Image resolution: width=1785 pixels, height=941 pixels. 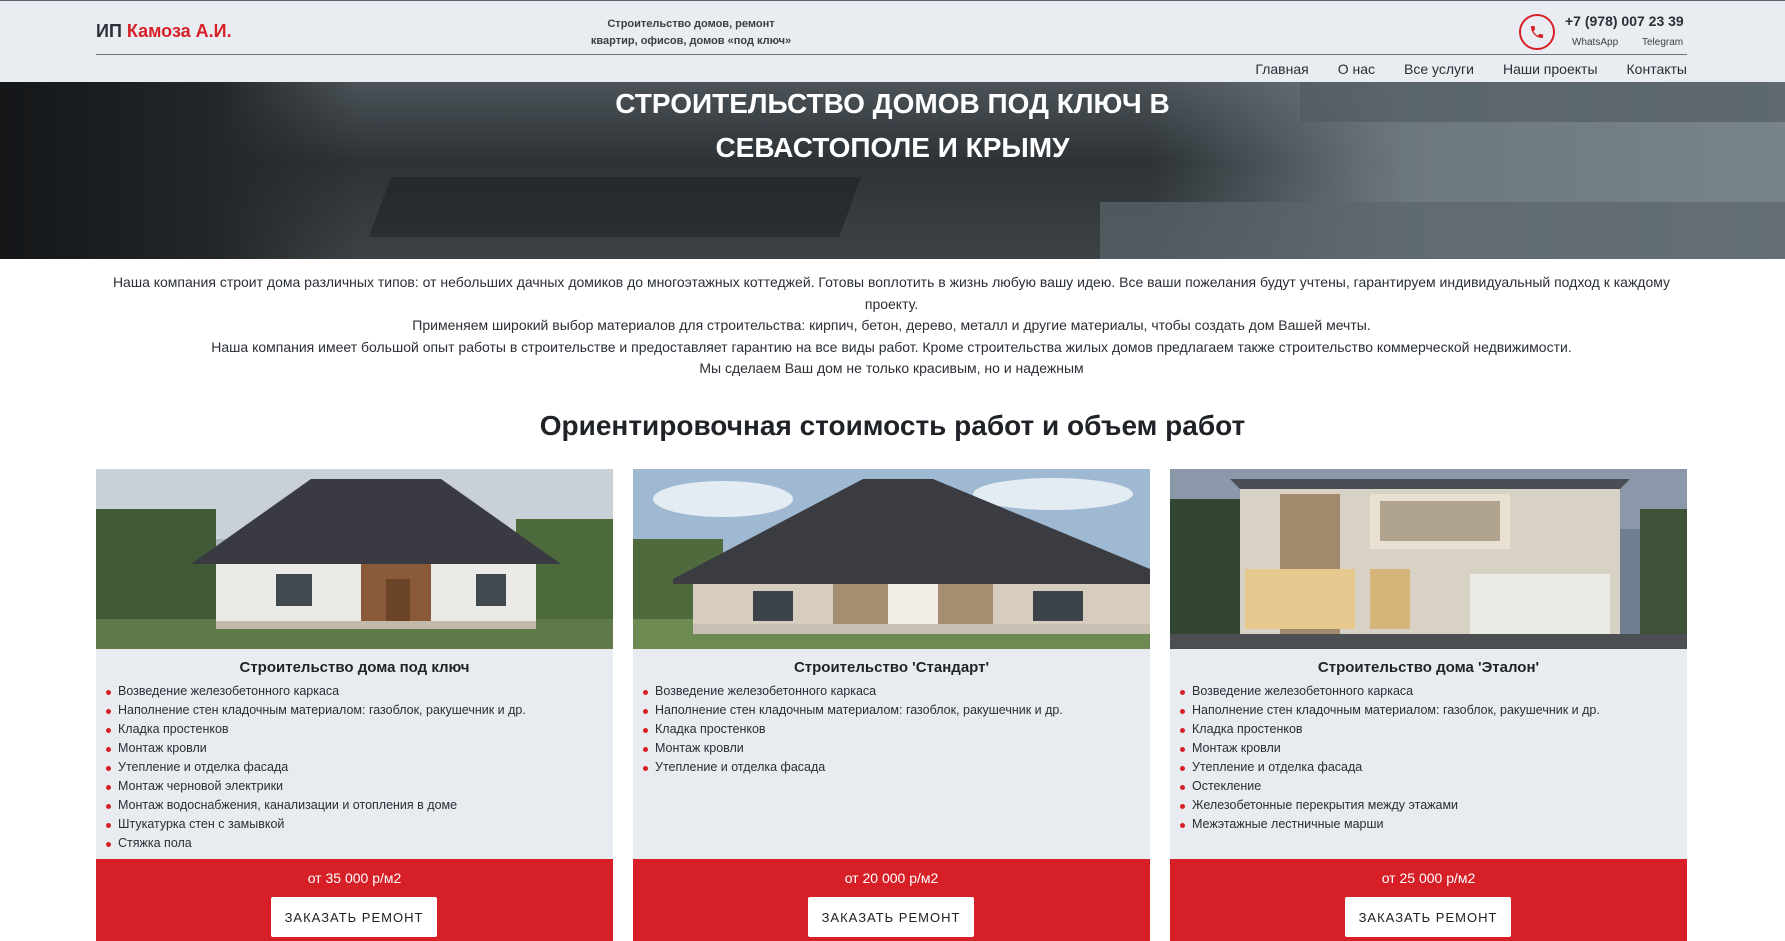 I want to click on nav-item-contacts: Контакты, so click(x=1657, y=69).